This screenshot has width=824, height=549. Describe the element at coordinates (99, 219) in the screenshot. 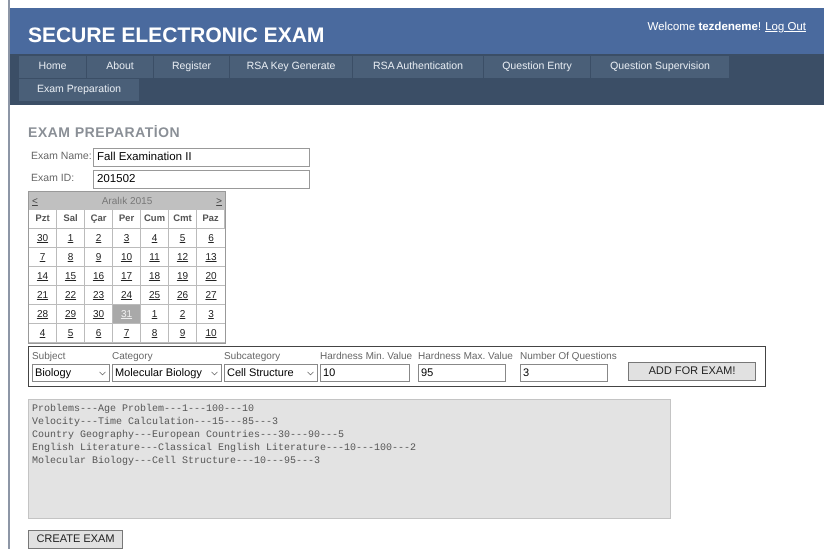

I see `weekday-label: Çar` at that location.